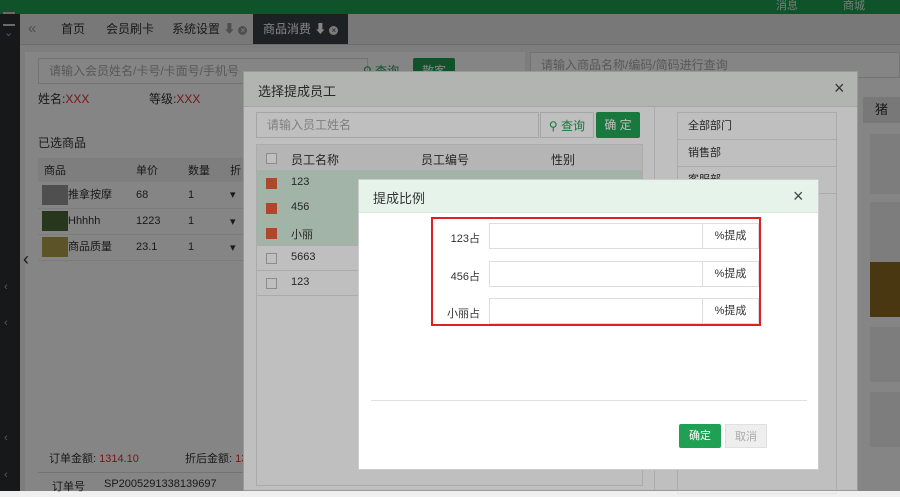 This screenshot has height=497, width=900. I want to click on ratio-cancel-button: 取消, so click(746, 436).